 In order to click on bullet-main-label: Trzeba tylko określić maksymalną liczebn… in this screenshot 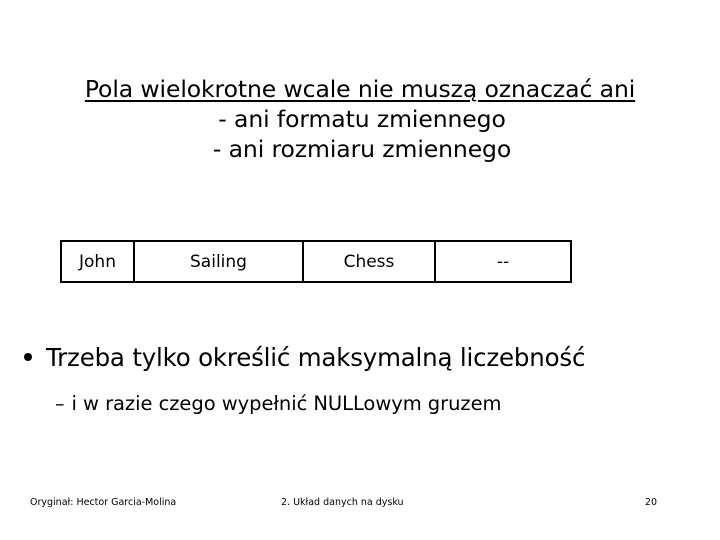, I will do `click(316, 357)`.